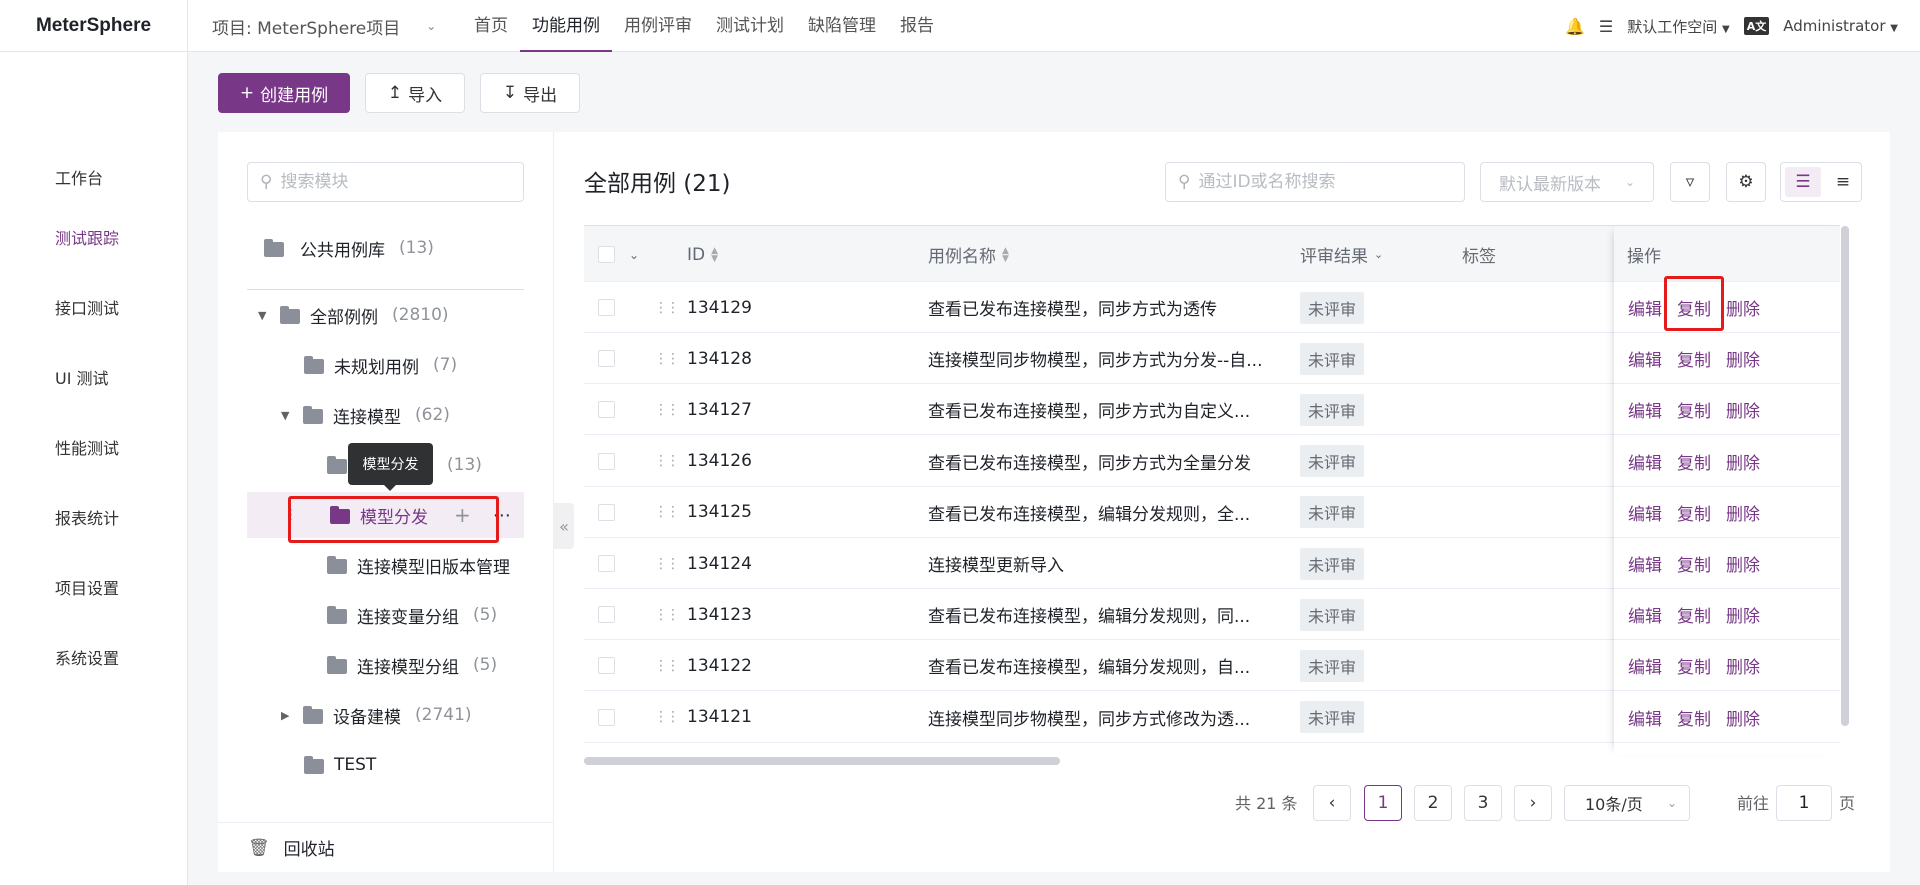 This screenshot has height=885, width=1920. I want to click on case-id: 134121, so click(719, 717).